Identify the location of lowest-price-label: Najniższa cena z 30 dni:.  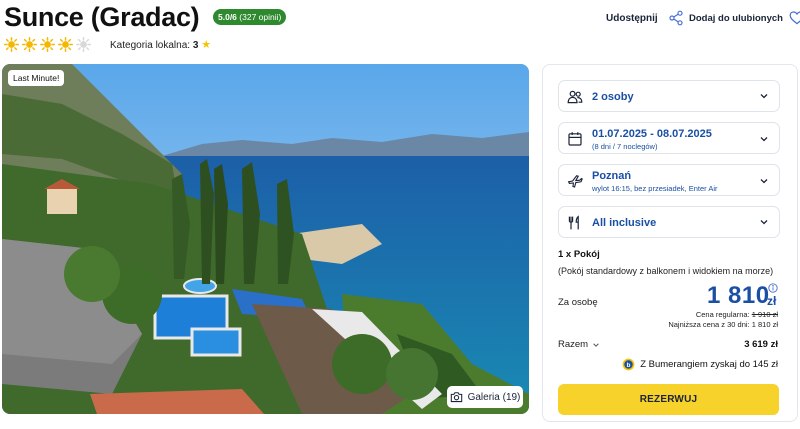
(709, 324).